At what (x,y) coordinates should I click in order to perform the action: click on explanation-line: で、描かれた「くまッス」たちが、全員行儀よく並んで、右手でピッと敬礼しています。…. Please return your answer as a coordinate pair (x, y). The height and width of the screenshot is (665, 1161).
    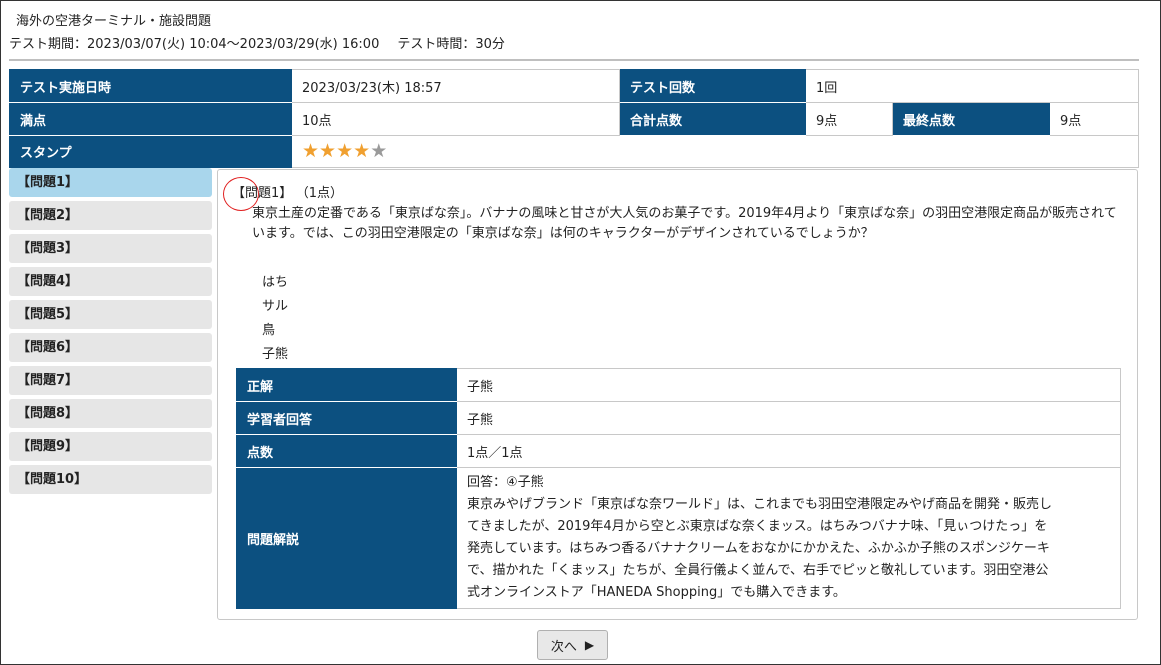
    Looking at the image, I should click on (758, 570).